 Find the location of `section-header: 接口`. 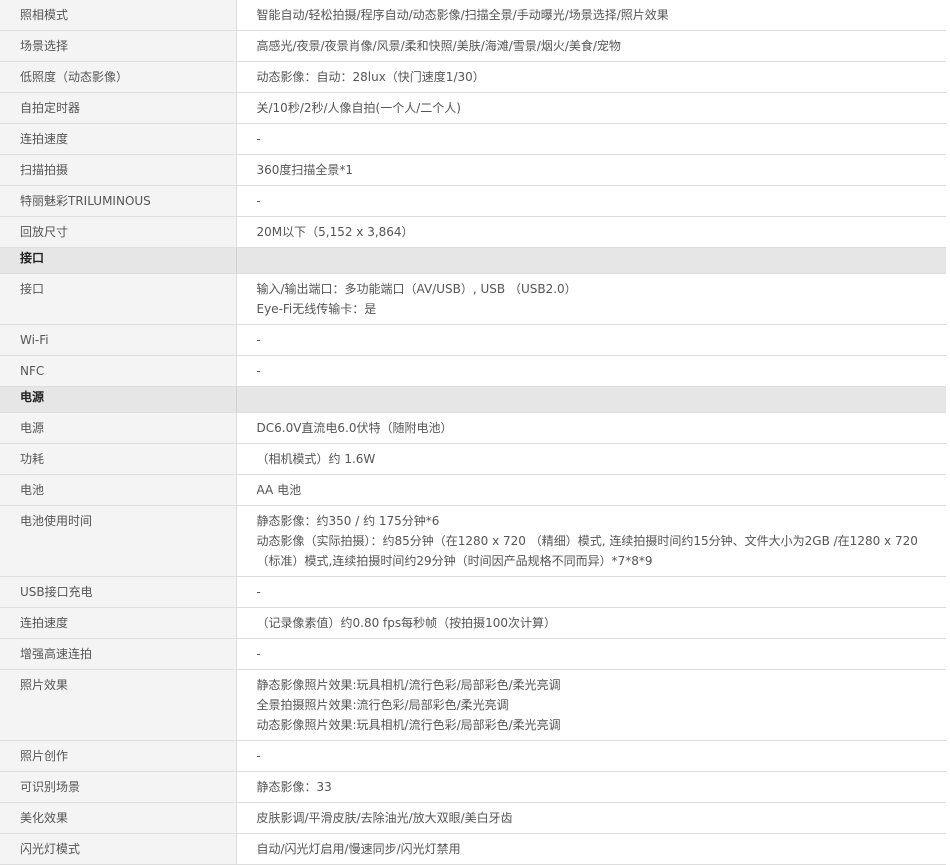

section-header: 接口 is located at coordinates (473, 260).